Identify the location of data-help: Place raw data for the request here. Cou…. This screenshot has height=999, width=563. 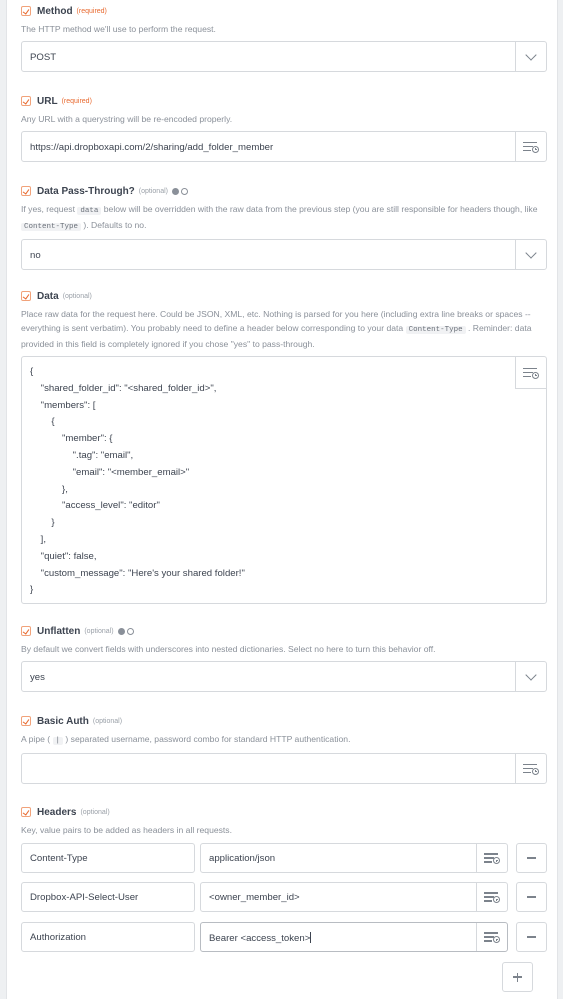
(276, 329).